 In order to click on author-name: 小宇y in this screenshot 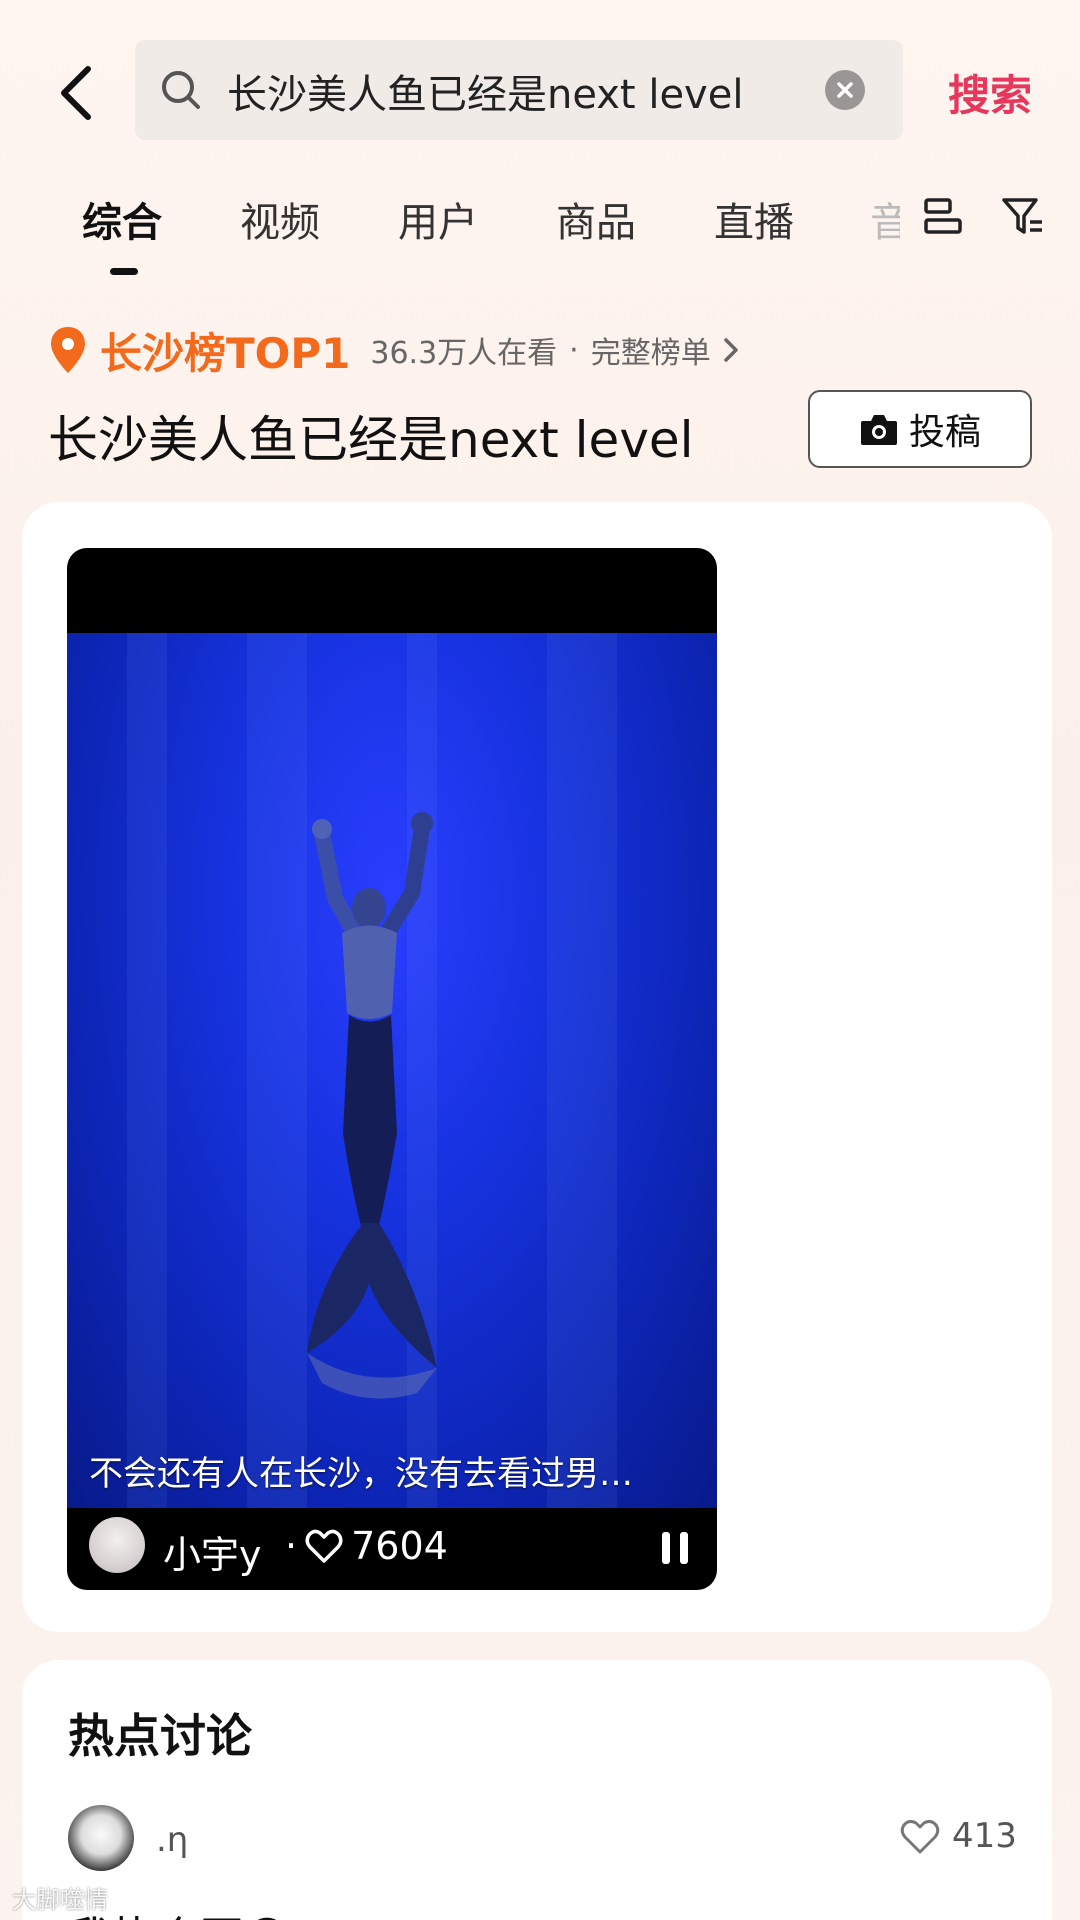, I will do `click(212, 1551)`.